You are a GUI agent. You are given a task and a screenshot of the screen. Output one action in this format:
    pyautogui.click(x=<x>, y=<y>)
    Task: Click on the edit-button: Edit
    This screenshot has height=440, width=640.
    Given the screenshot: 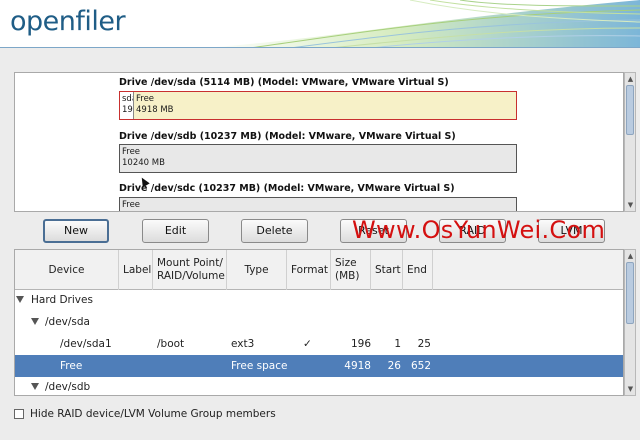 What is the action you would take?
    pyautogui.click(x=175, y=231)
    